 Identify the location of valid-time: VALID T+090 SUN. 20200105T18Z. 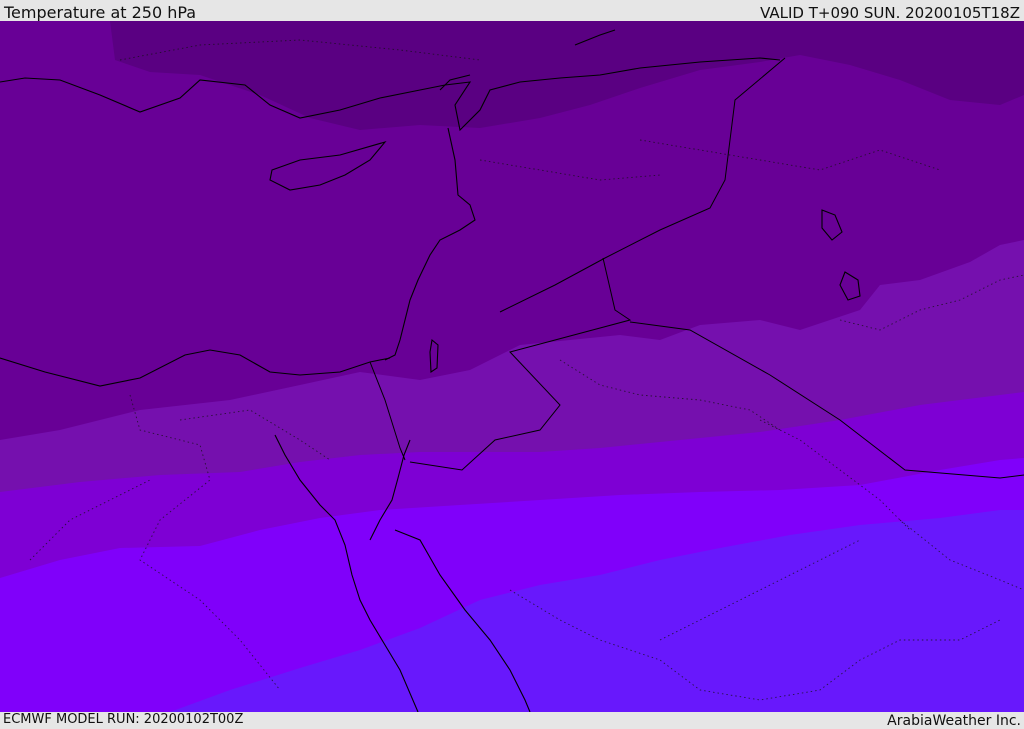
(890, 13).